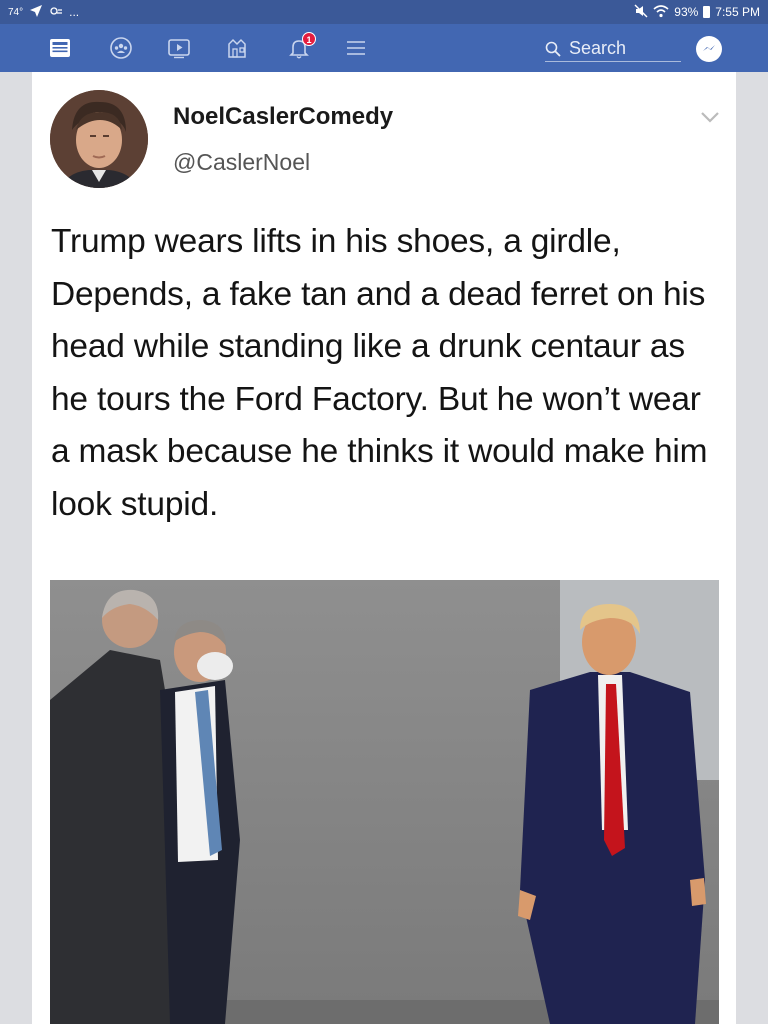  I want to click on user-handle: @CaslerNoel, so click(241, 162).